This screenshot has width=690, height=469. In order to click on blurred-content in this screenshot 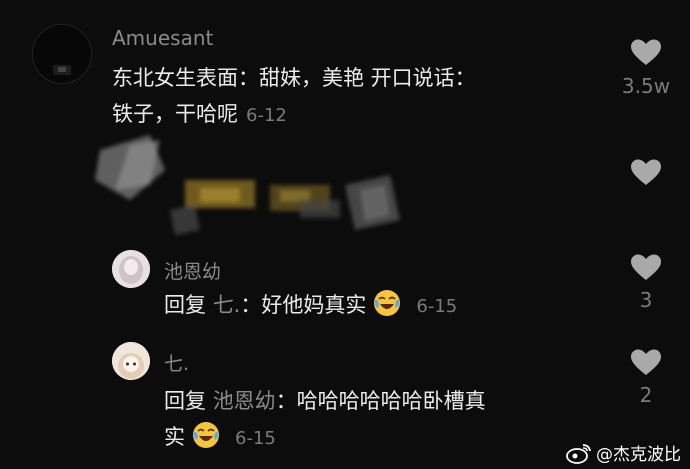, I will do `click(255, 185)`.